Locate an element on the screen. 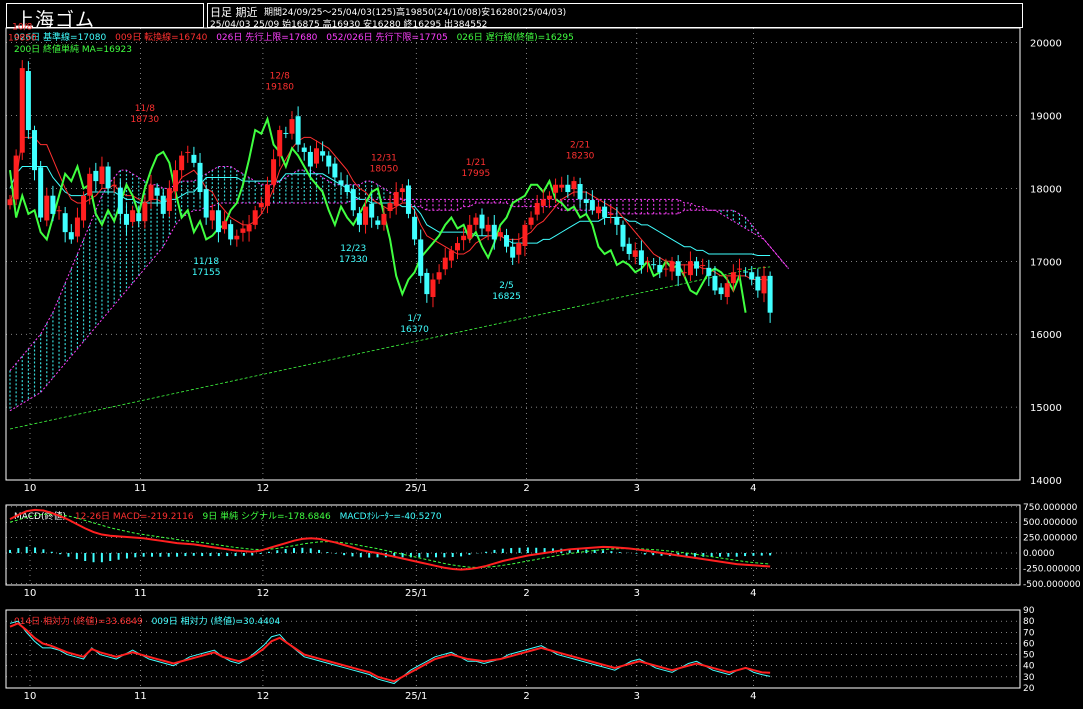 This screenshot has width=1083, height=709. rsi-y-tick-label: 60 is located at coordinates (1029, 644).